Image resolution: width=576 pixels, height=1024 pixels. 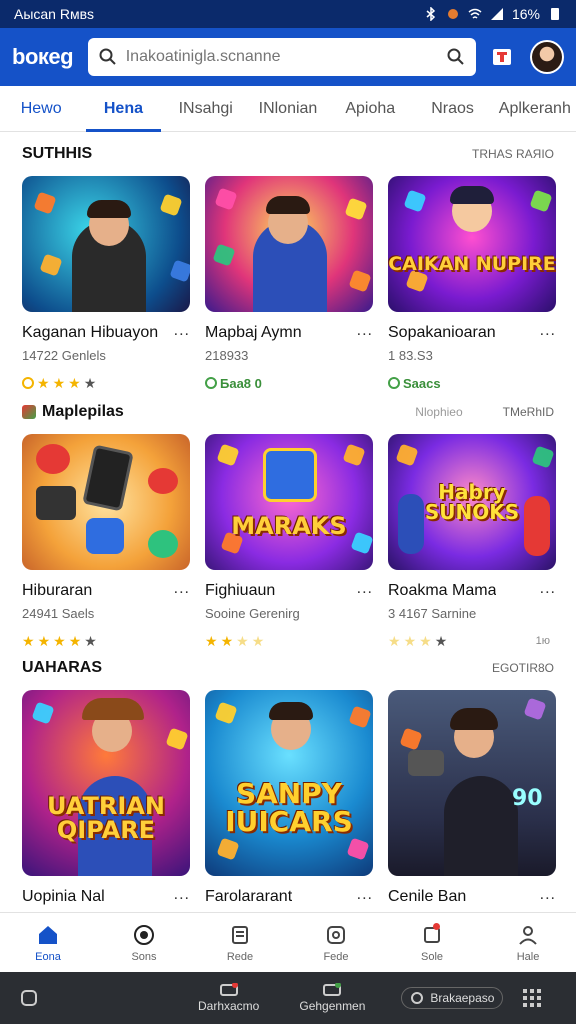 What do you see at coordinates (289, 502) in the screenshot?
I see `app-thumbnail: MARAKS` at bounding box center [289, 502].